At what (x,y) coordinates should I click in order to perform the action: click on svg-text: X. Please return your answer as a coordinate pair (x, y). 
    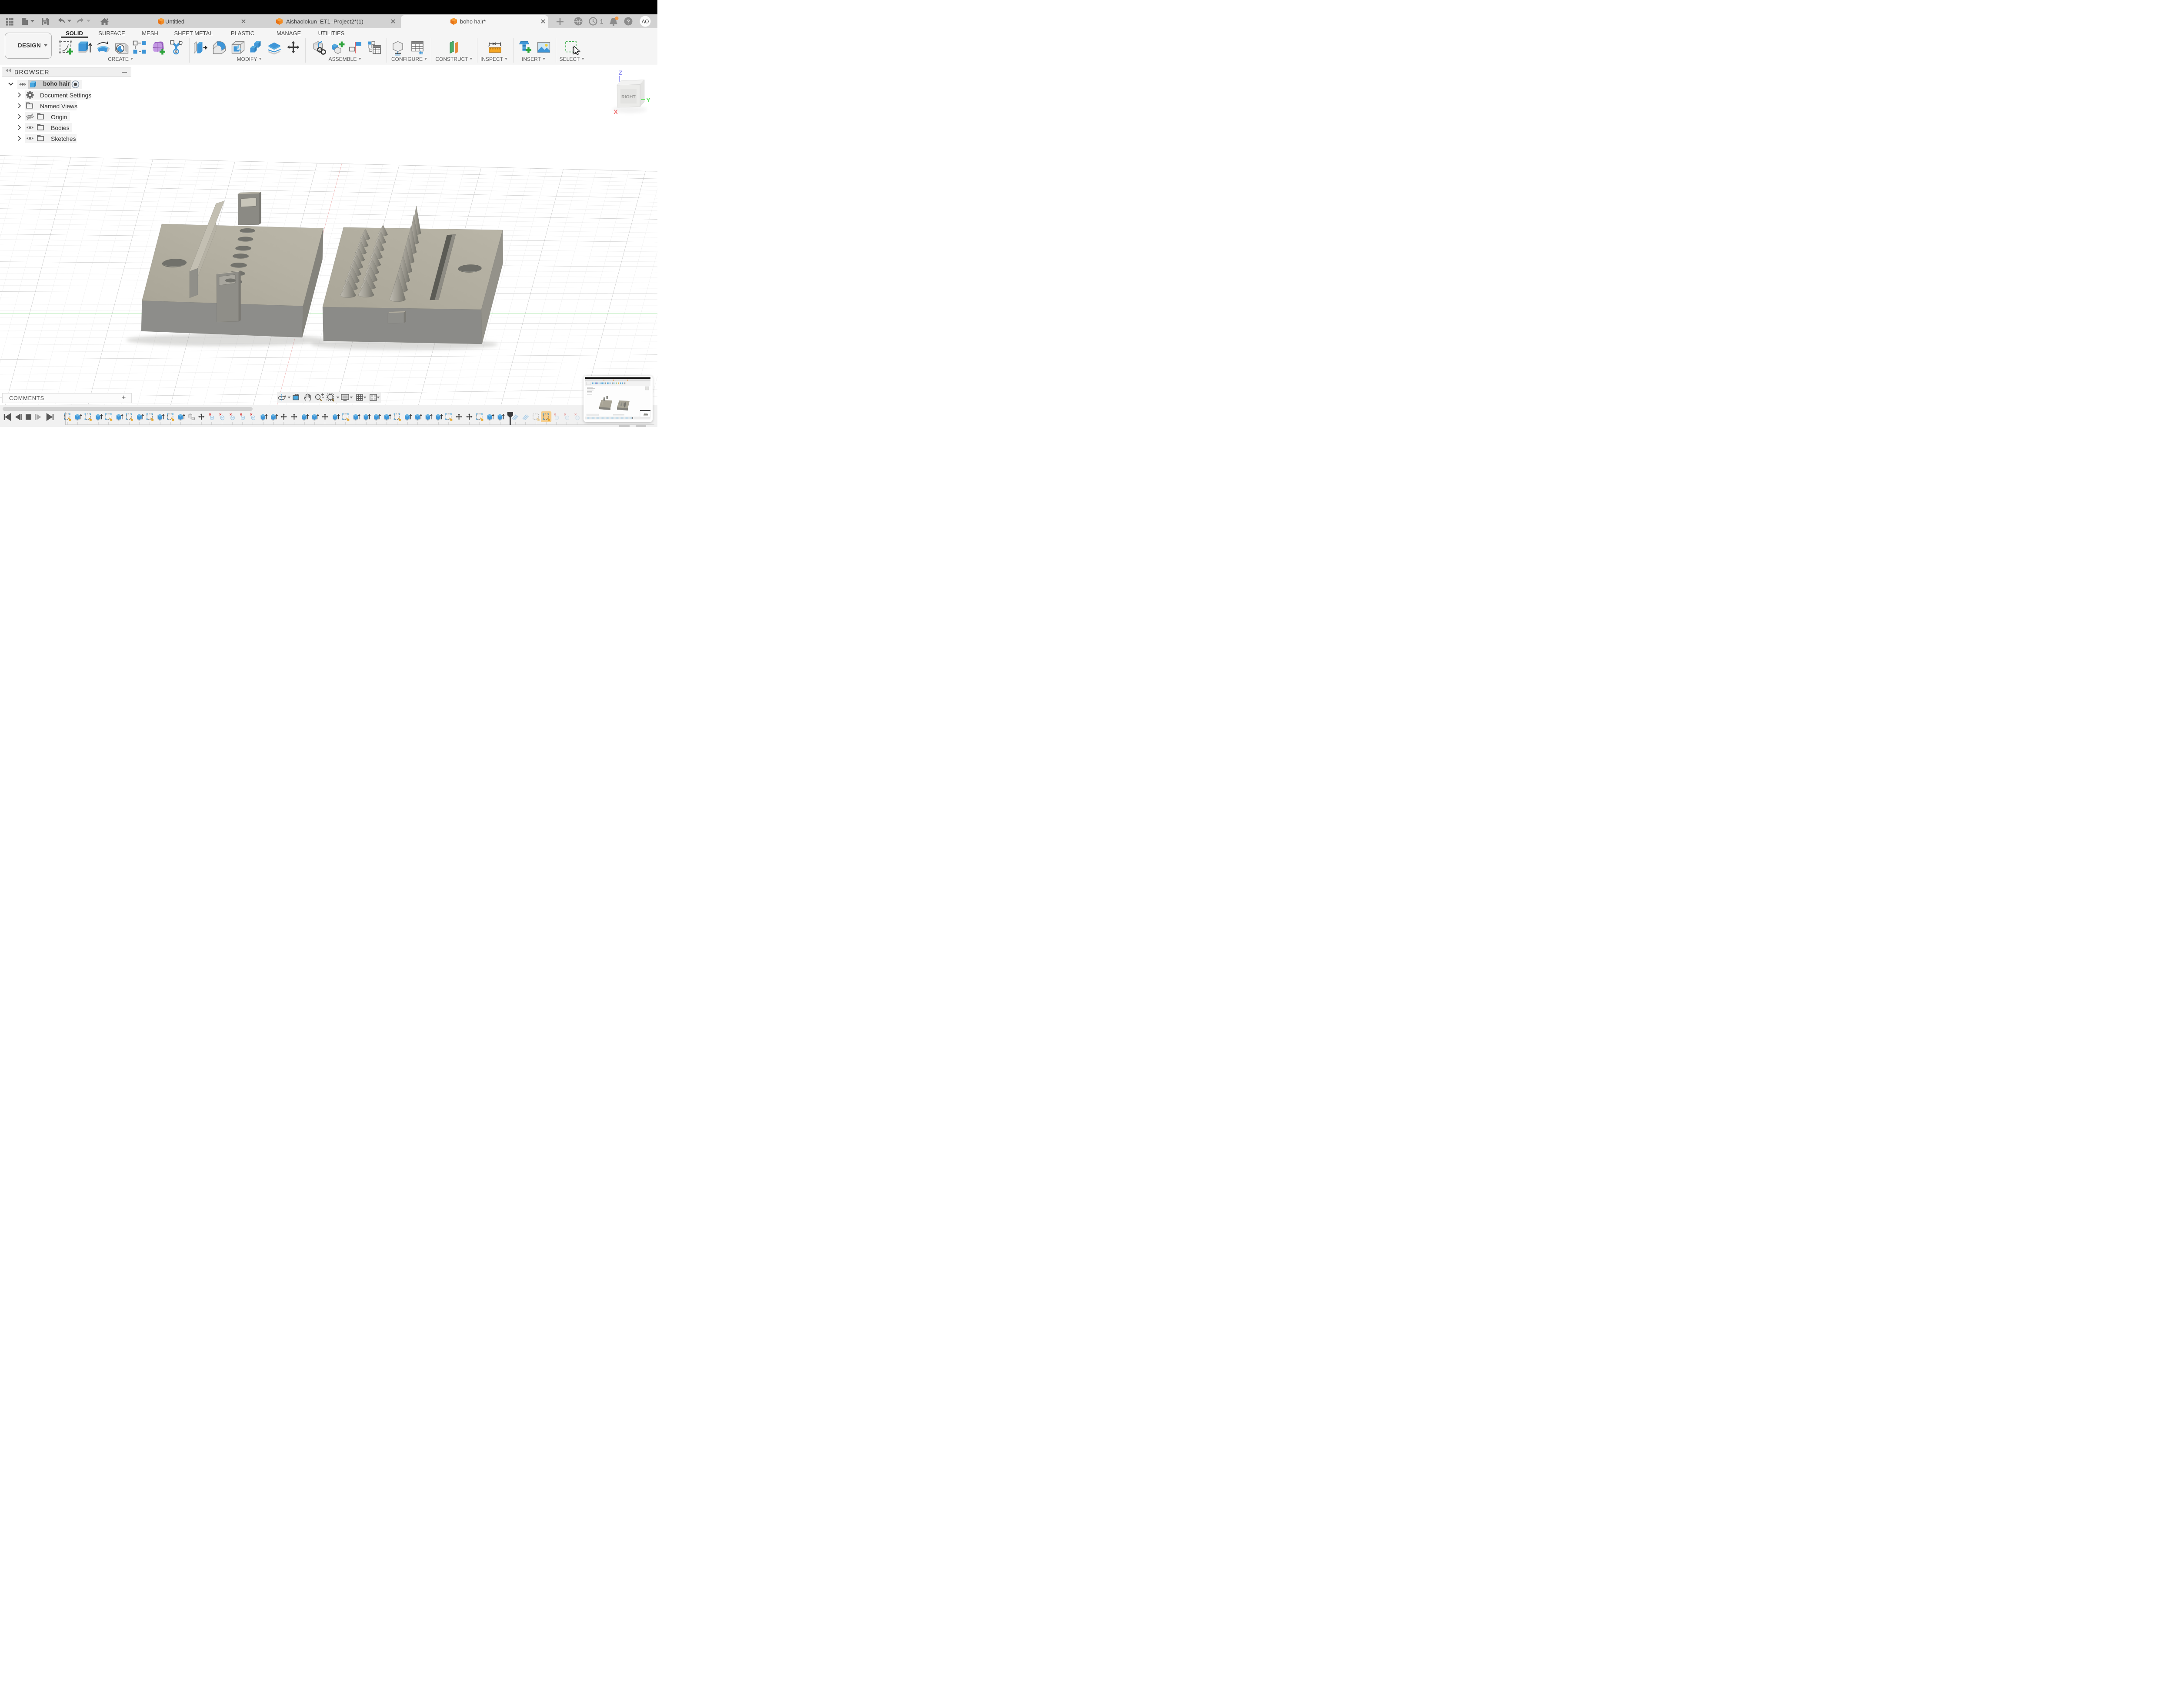
    Looking at the image, I should click on (616, 111).